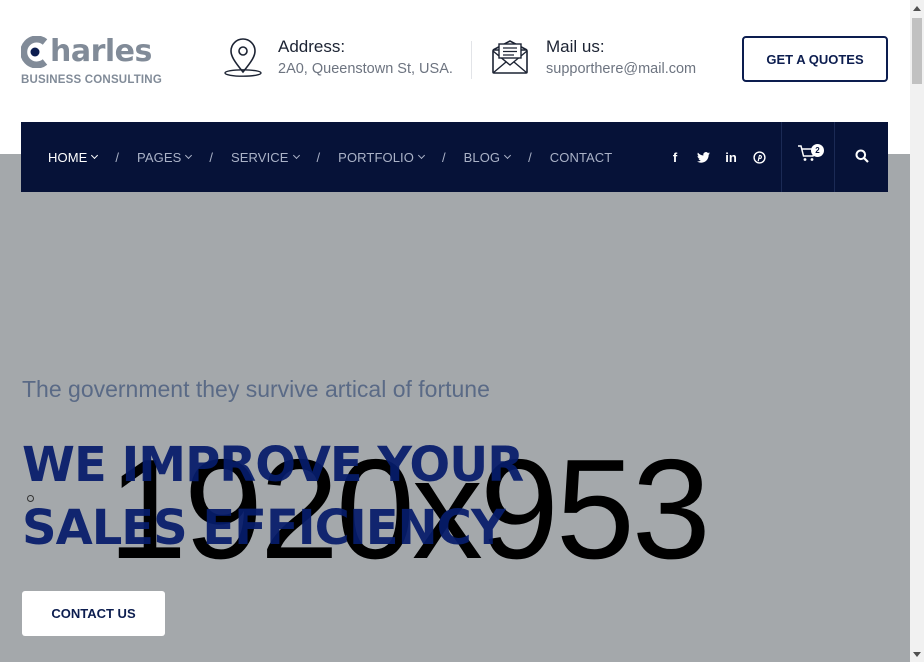  I want to click on scrollbar-thumb, so click(917, 51).